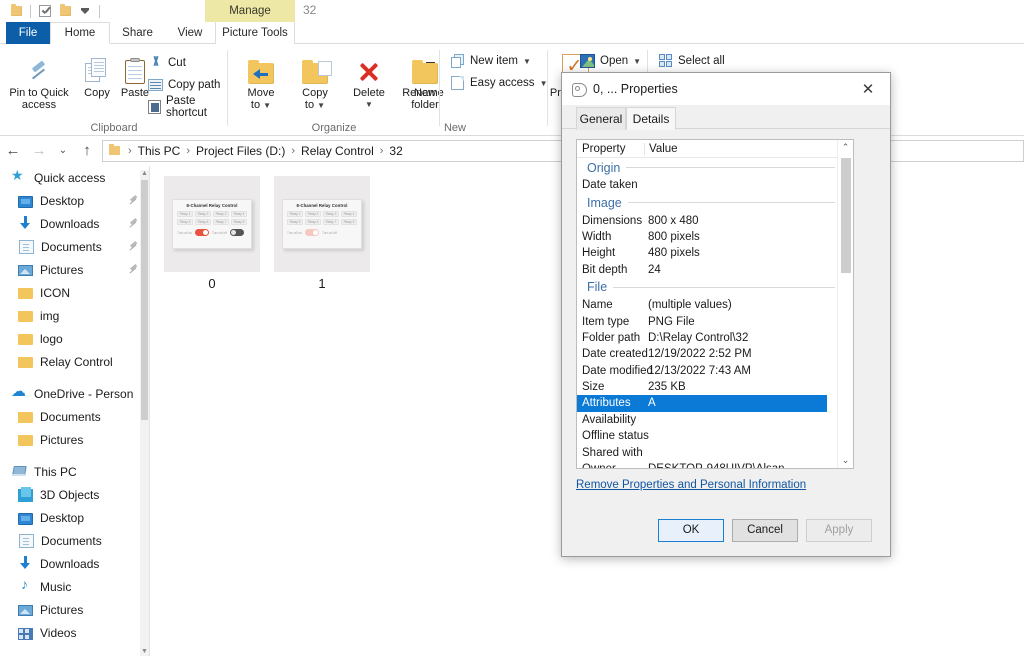 Image resolution: width=1024 pixels, height=656 pixels. I want to click on properties-list-scrollbar: ⌃ ⌄, so click(845, 304).